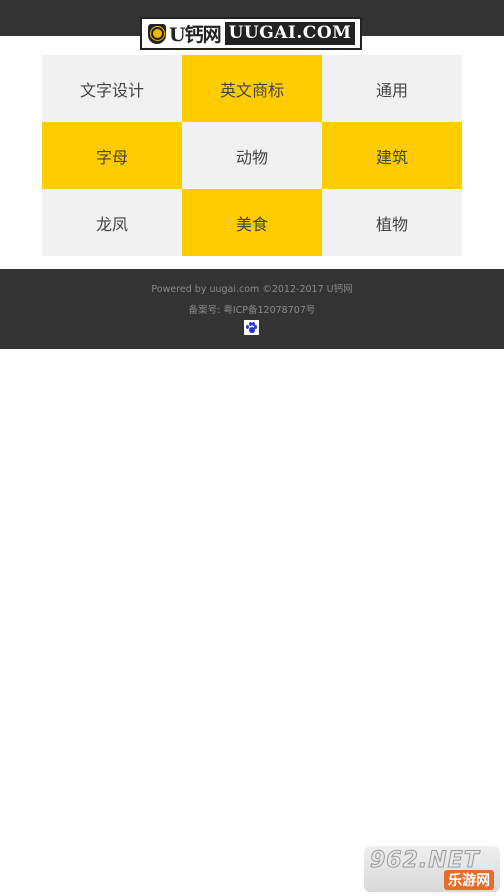 The image size is (504, 896). I want to click on logo-badge-icon, so click(157, 33).